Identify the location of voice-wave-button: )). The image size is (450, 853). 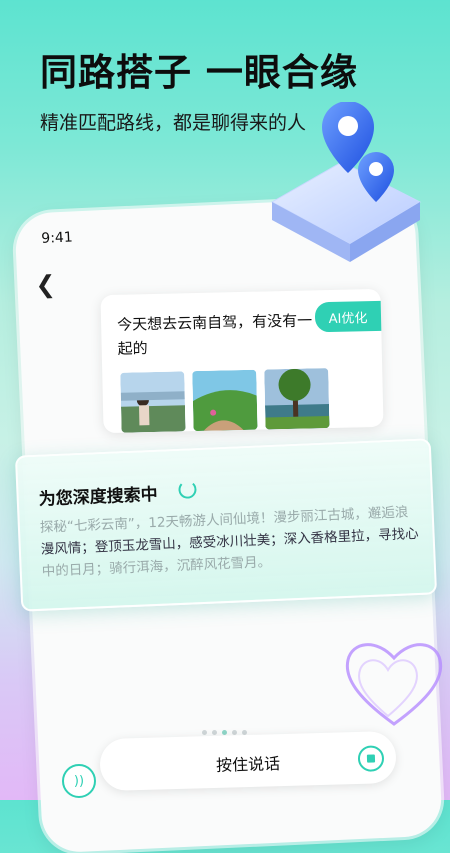
(79, 781).